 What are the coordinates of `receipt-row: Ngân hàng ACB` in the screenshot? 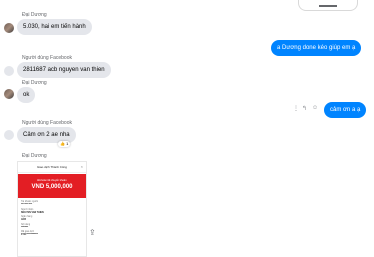 It's located at (52, 219).